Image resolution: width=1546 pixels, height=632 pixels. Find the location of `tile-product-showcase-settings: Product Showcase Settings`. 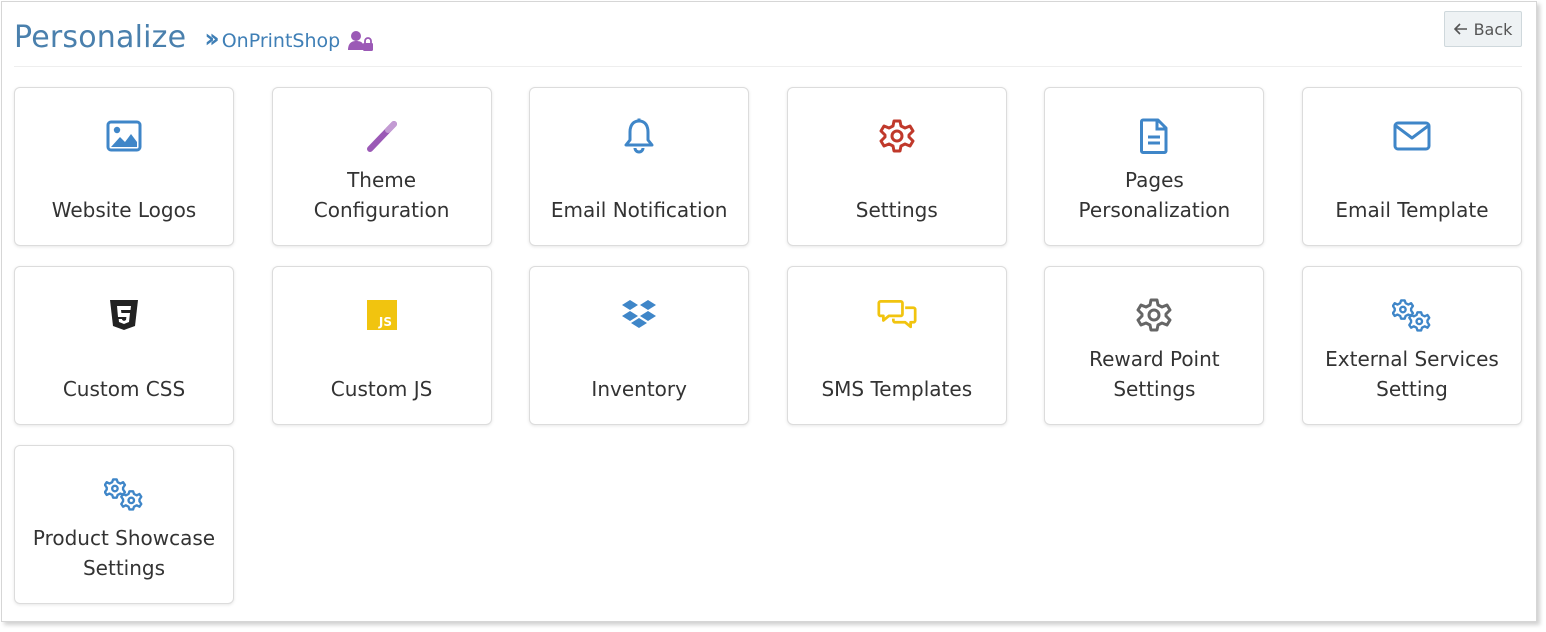

tile-product-showcase-settings: Product Showcase Settings is located at coordinates (124, 524).